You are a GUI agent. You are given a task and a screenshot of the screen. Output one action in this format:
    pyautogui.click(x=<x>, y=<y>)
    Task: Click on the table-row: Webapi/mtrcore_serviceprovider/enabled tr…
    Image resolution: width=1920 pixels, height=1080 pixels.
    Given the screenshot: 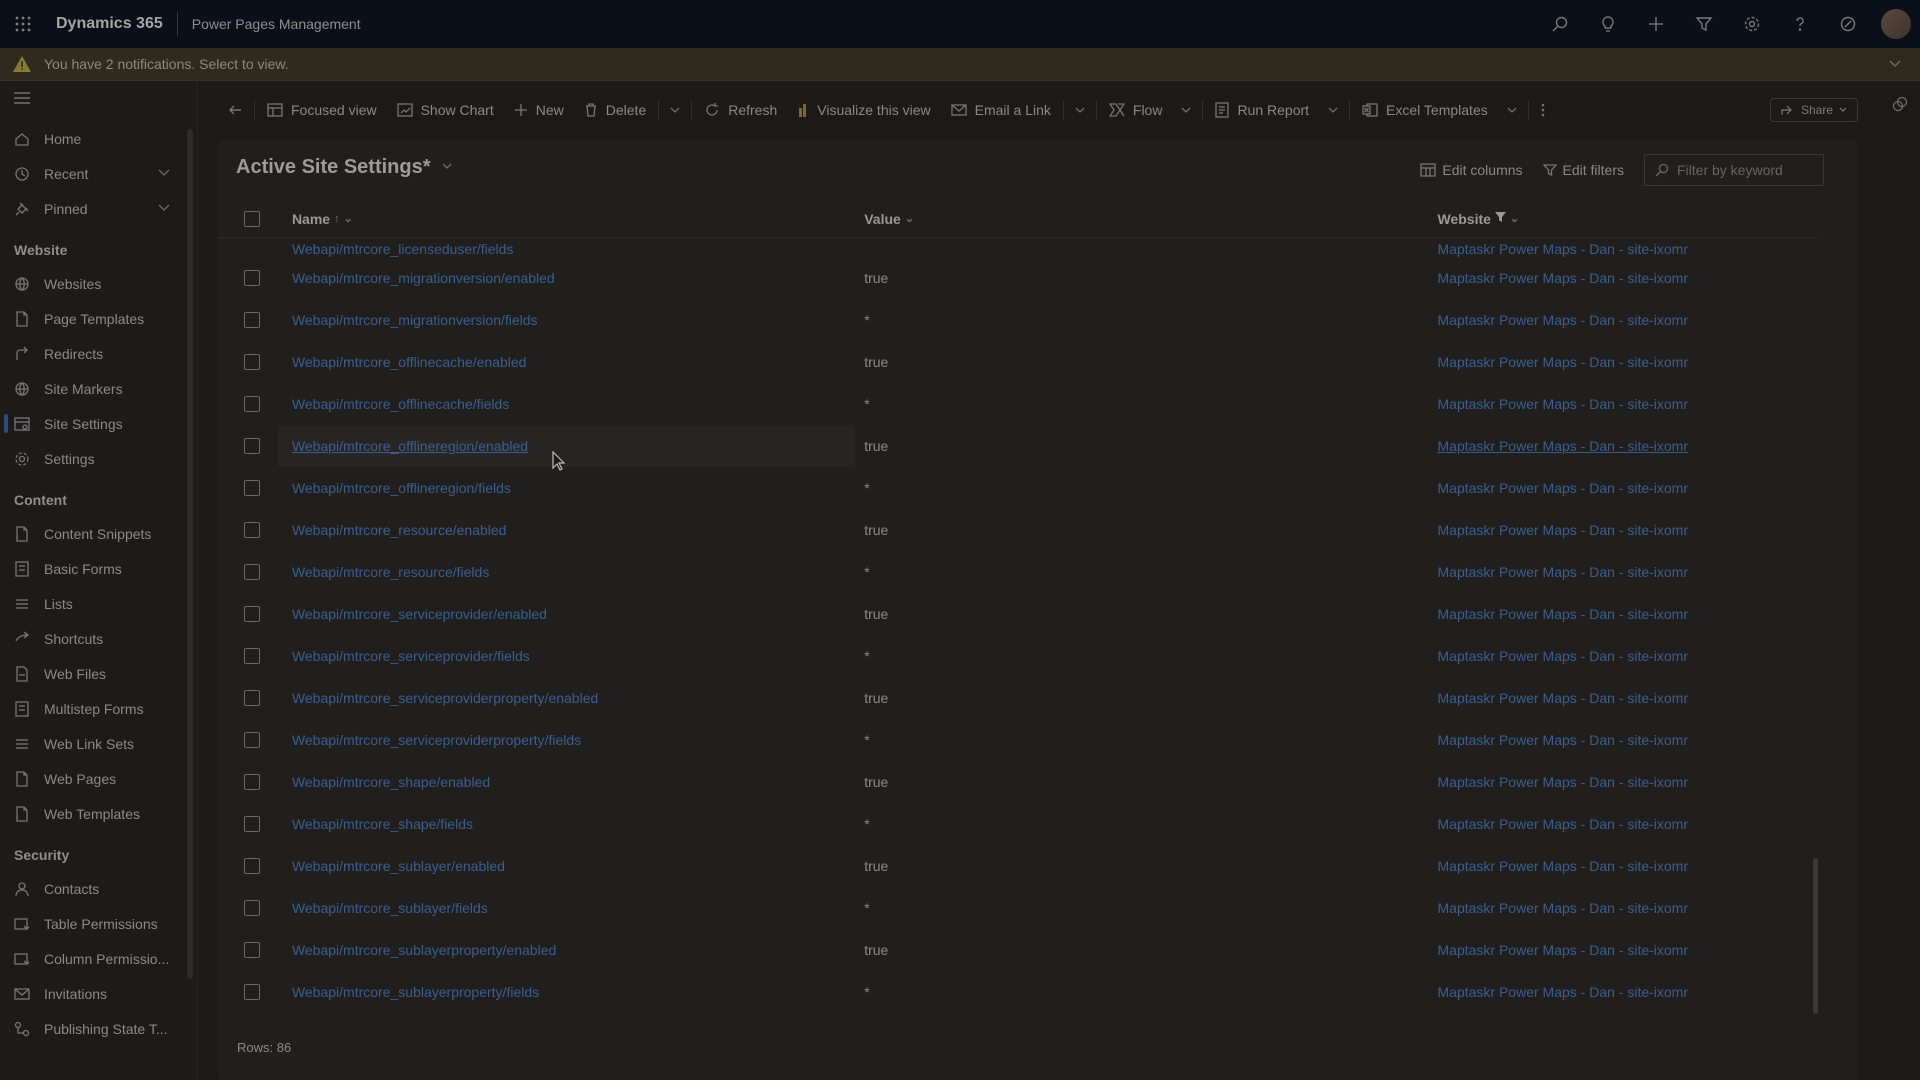 What is the action you would take?
    pyautogui.click(x=1018, y=614)
    